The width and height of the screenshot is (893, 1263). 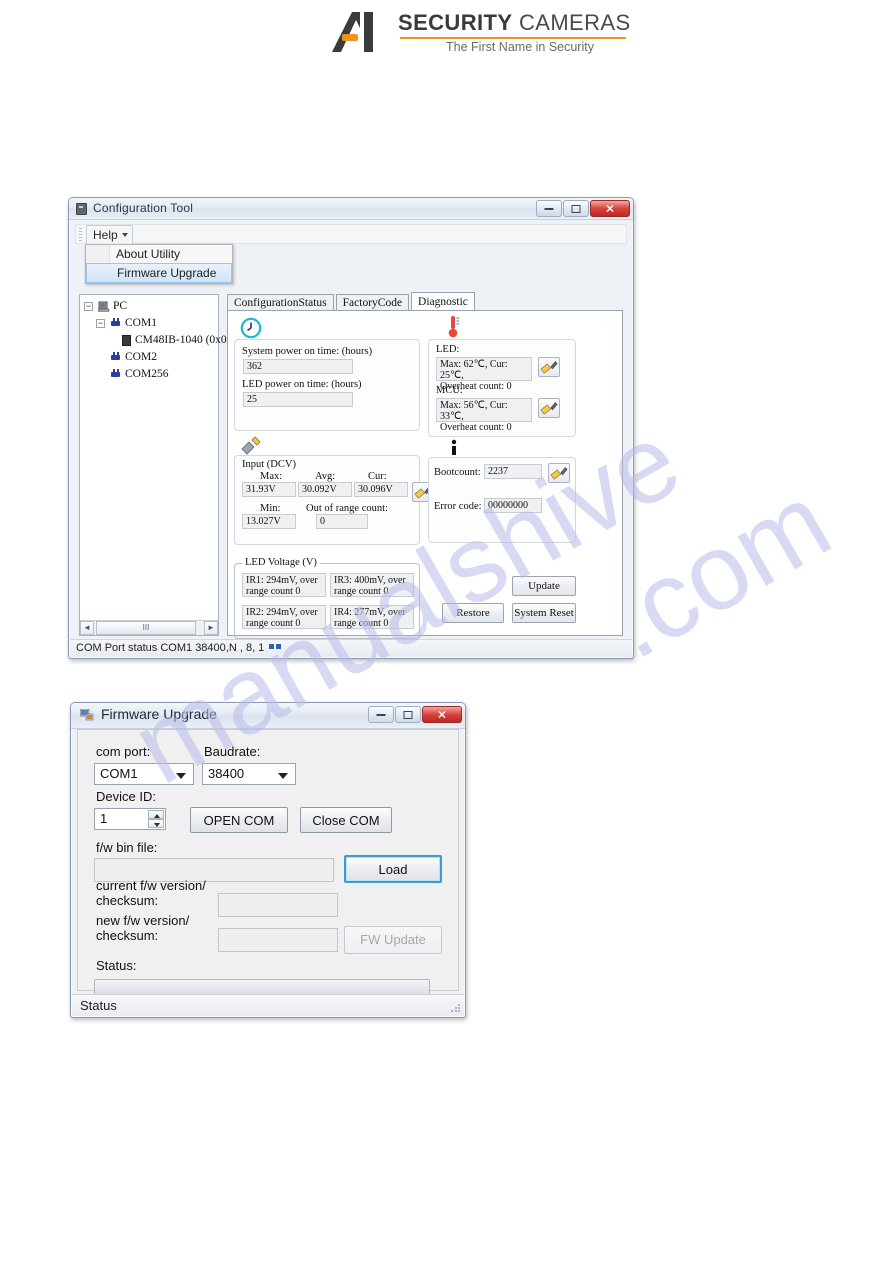 What do you see at coordinates (269, 464) in the screenshot?
I see `input-dcv-title: Input (DCV)` at bounding box center [269, 464].